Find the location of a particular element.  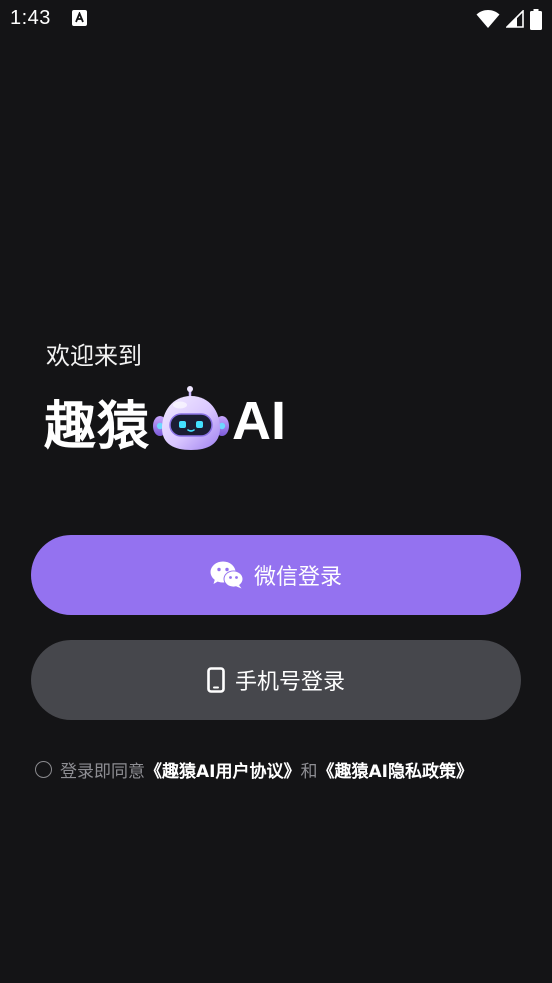

brand-name: 趣猿 is located at coordinates (97, 426).